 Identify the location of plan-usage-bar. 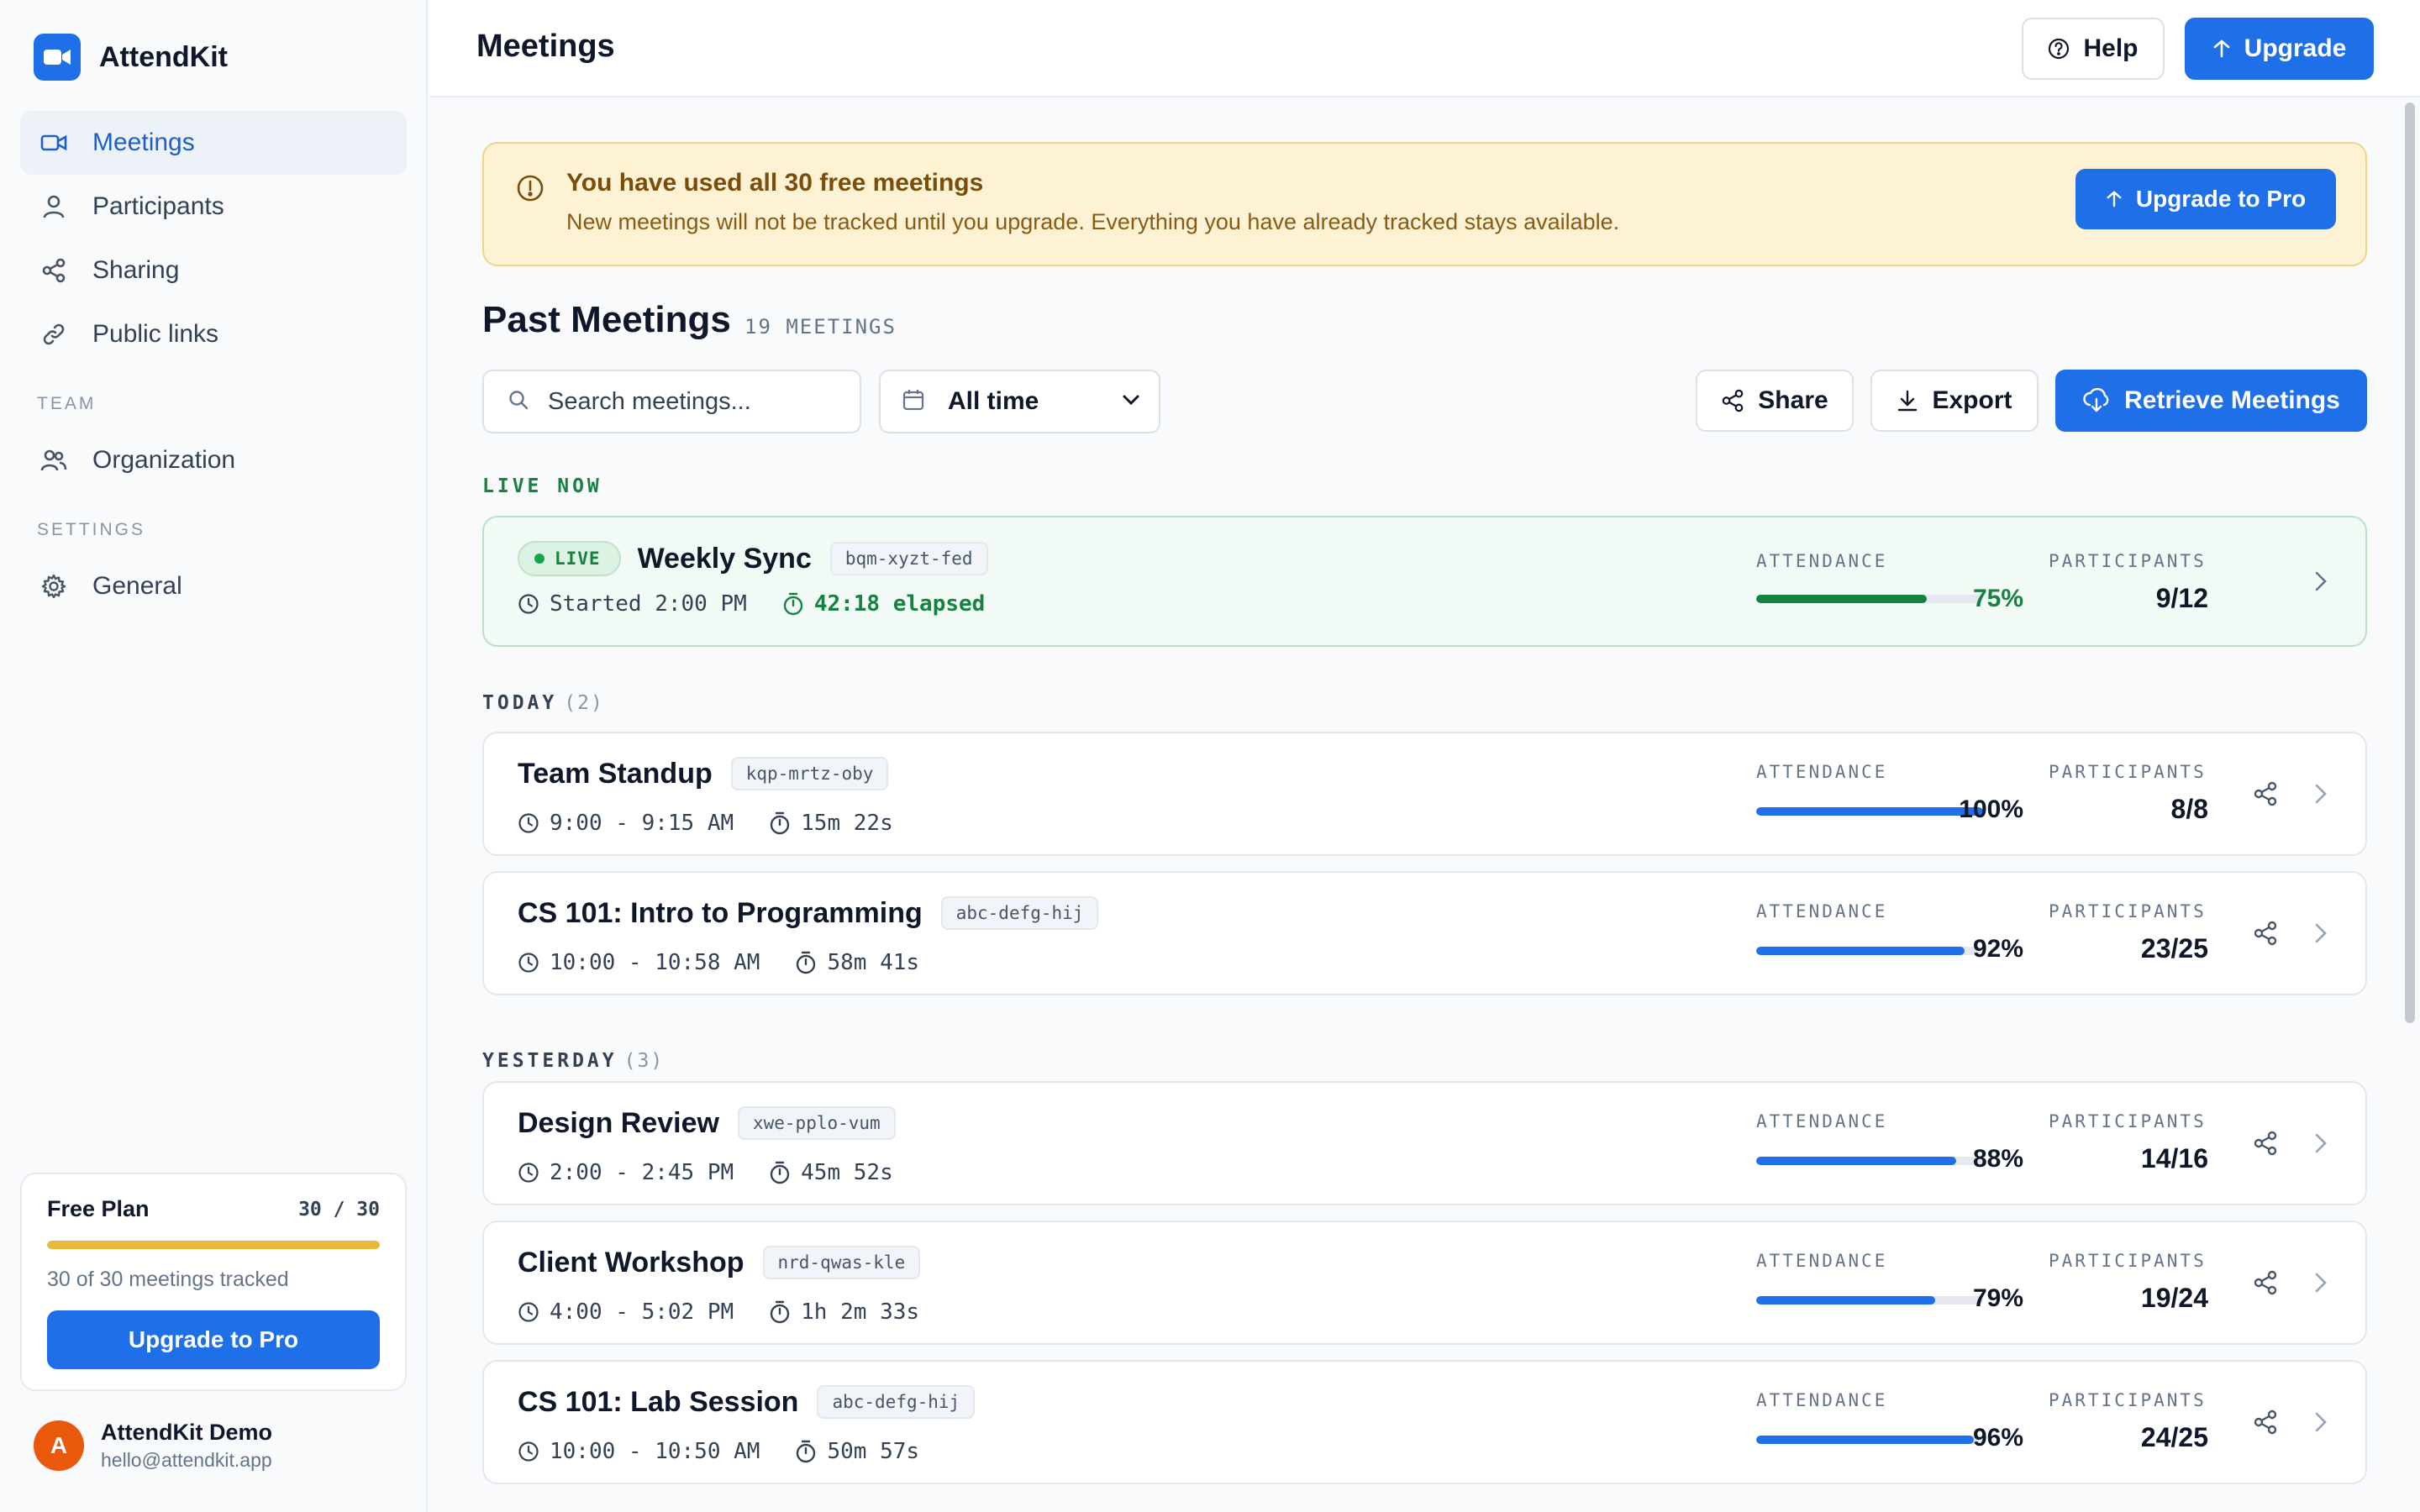
(214, 1245).